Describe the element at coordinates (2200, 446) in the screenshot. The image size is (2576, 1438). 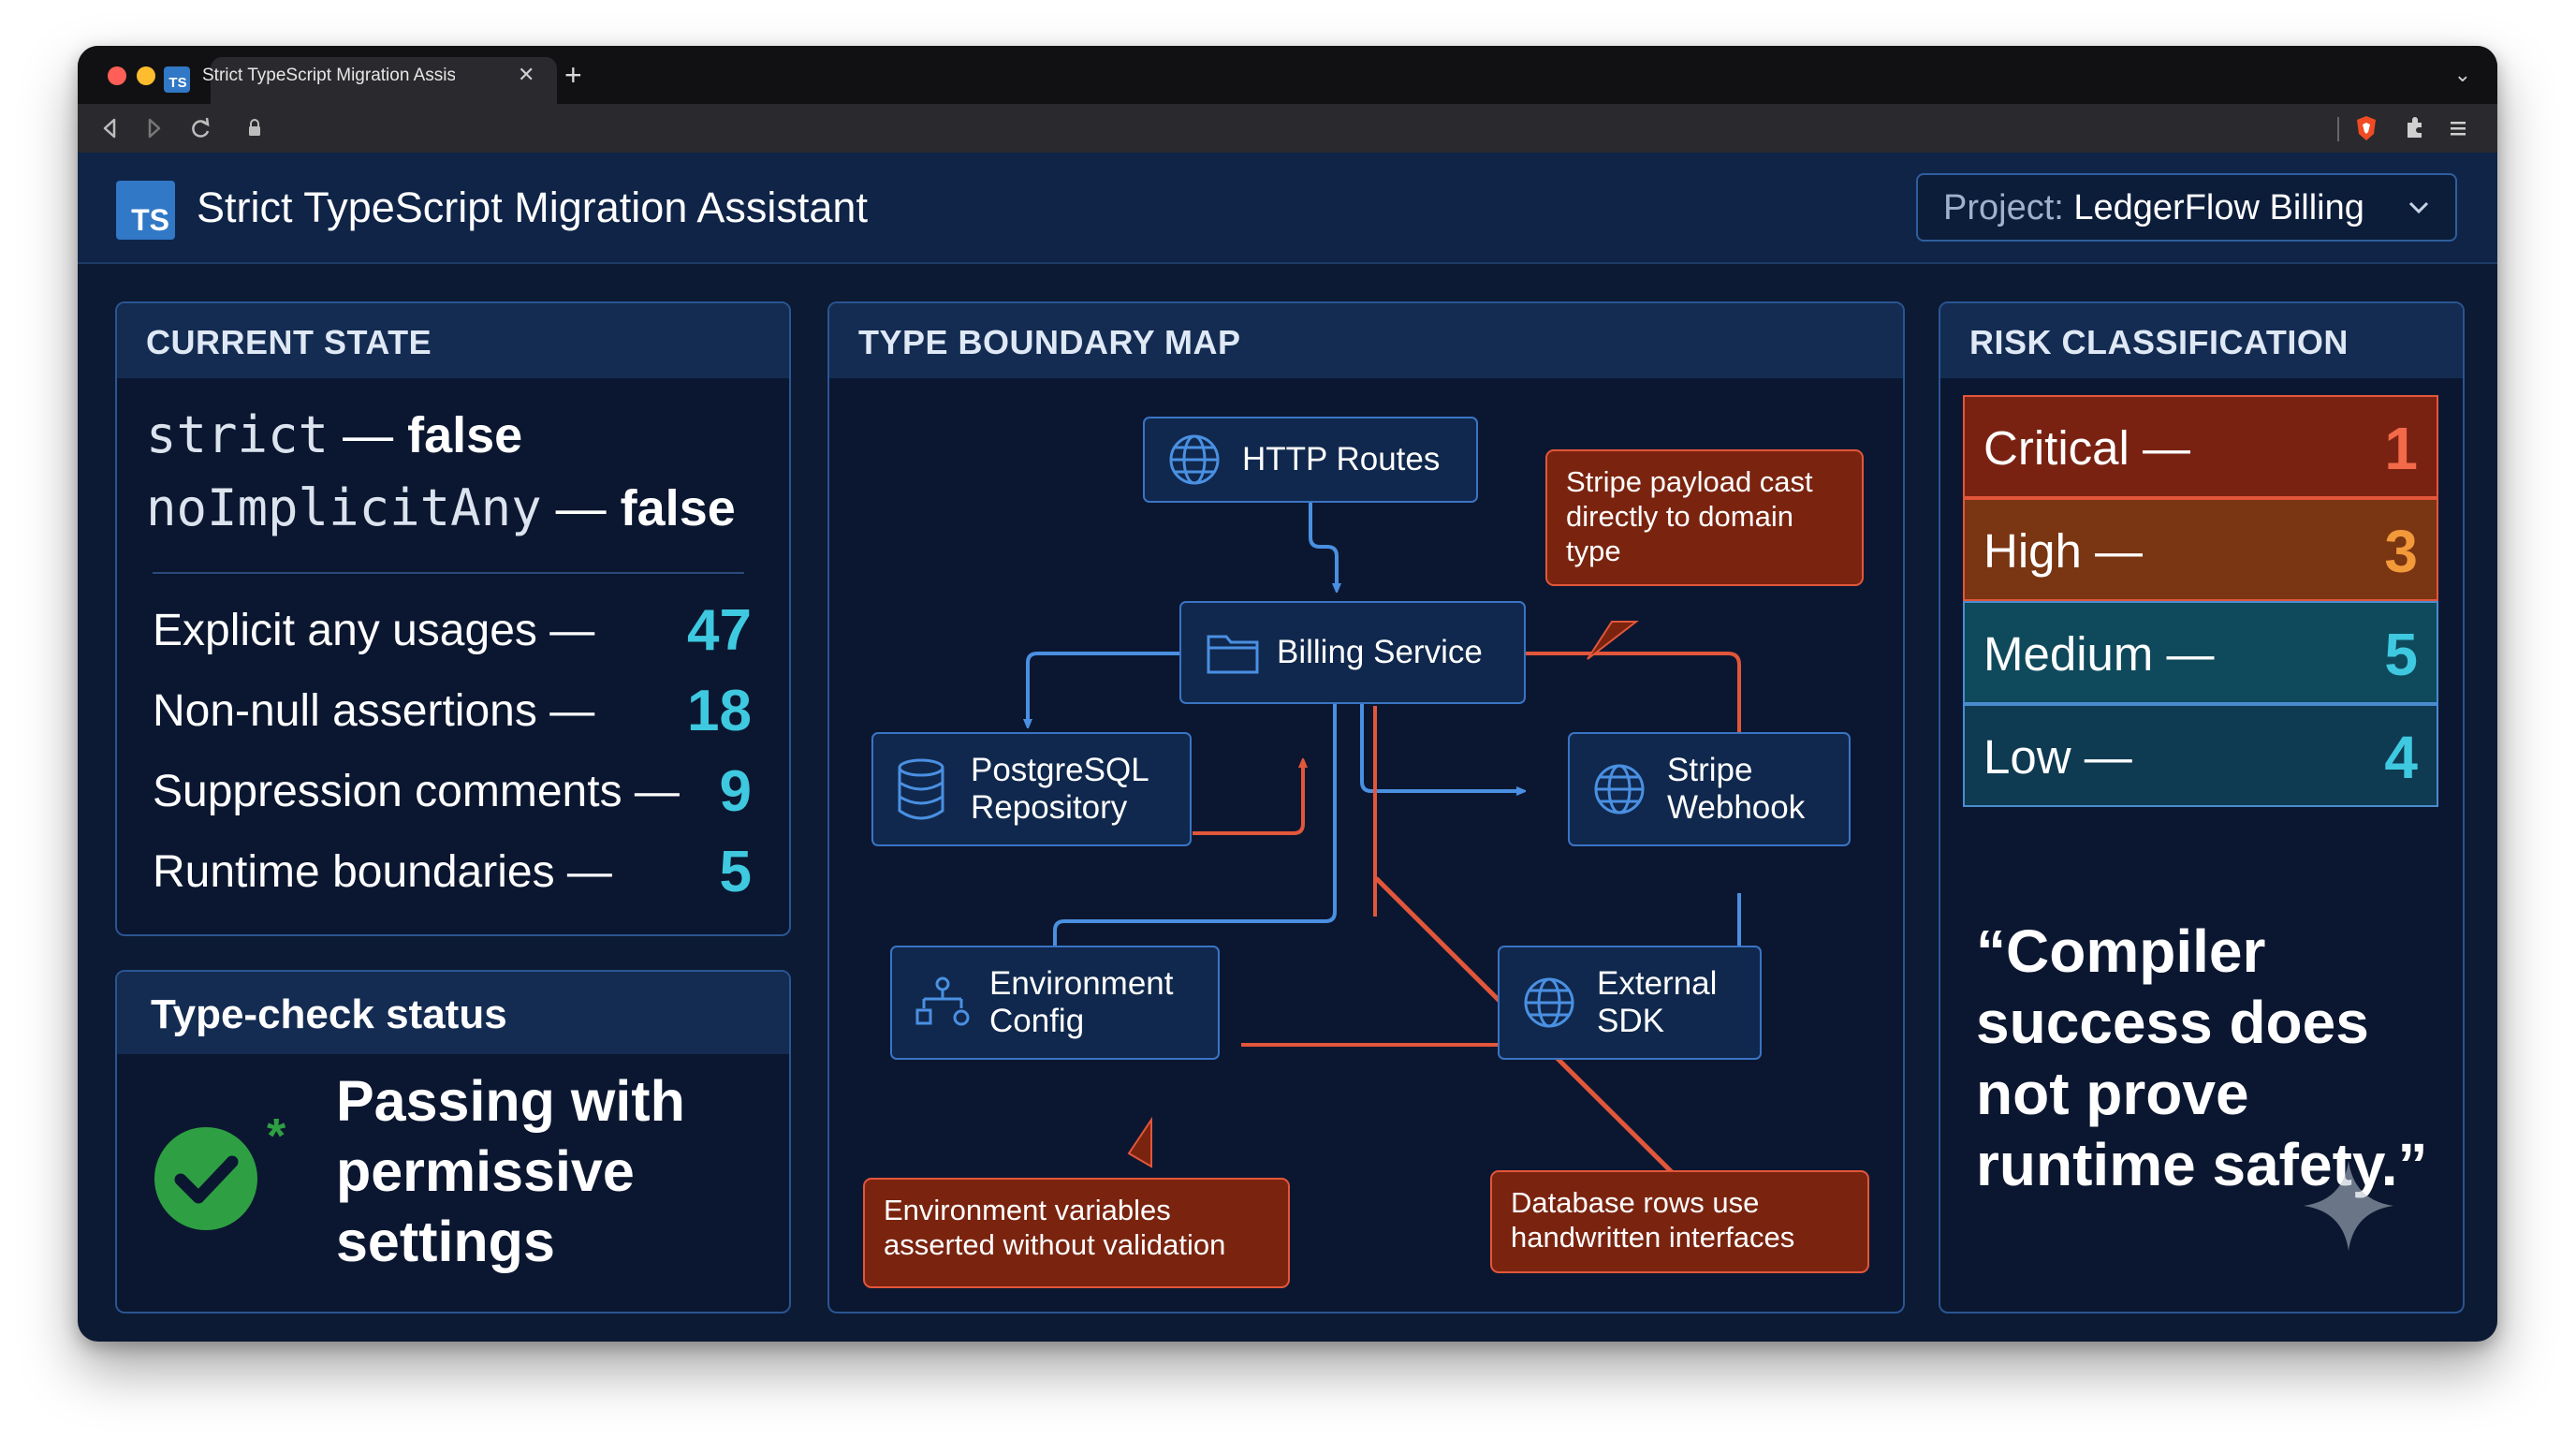
I see `risk-row-critical: Critical — 1` at that location.